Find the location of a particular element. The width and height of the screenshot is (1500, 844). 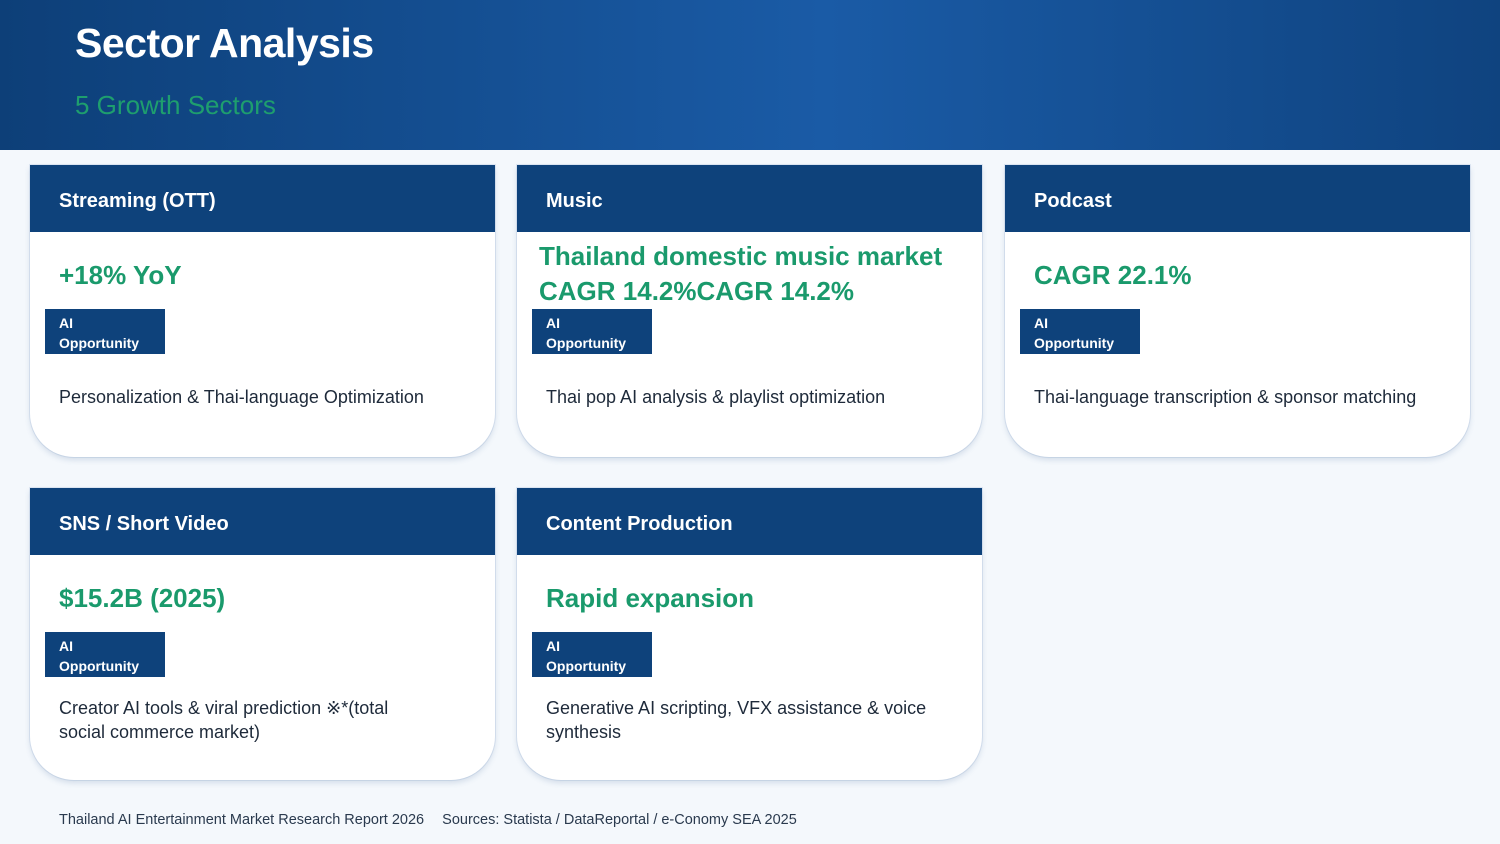

card-title: SNS / Short Video is located at coordinates (144, 524).